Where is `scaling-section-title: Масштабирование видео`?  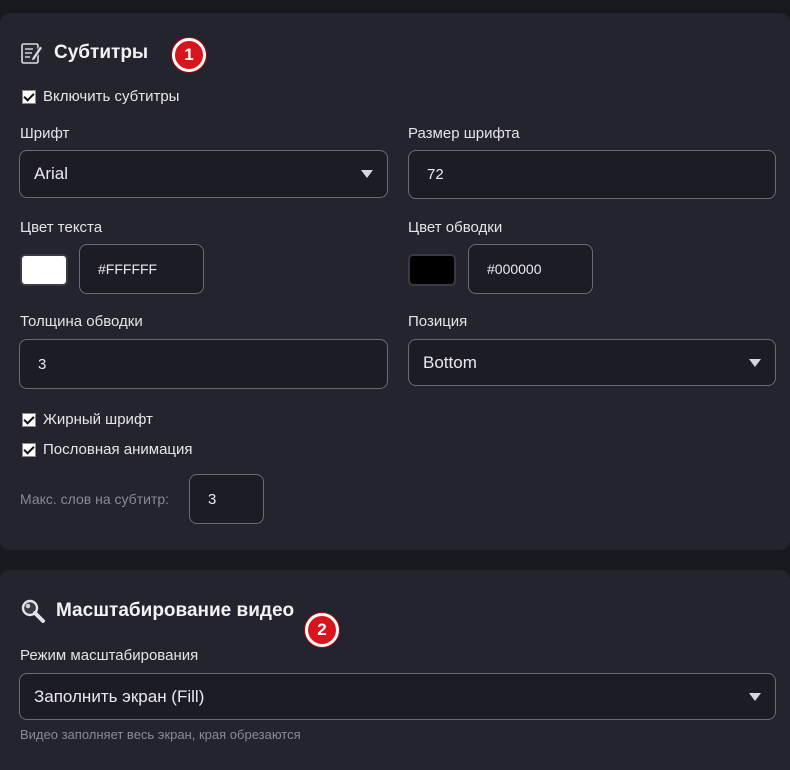
scaling-section-title: Масштабирование видео is located at coordinates (157, 611).